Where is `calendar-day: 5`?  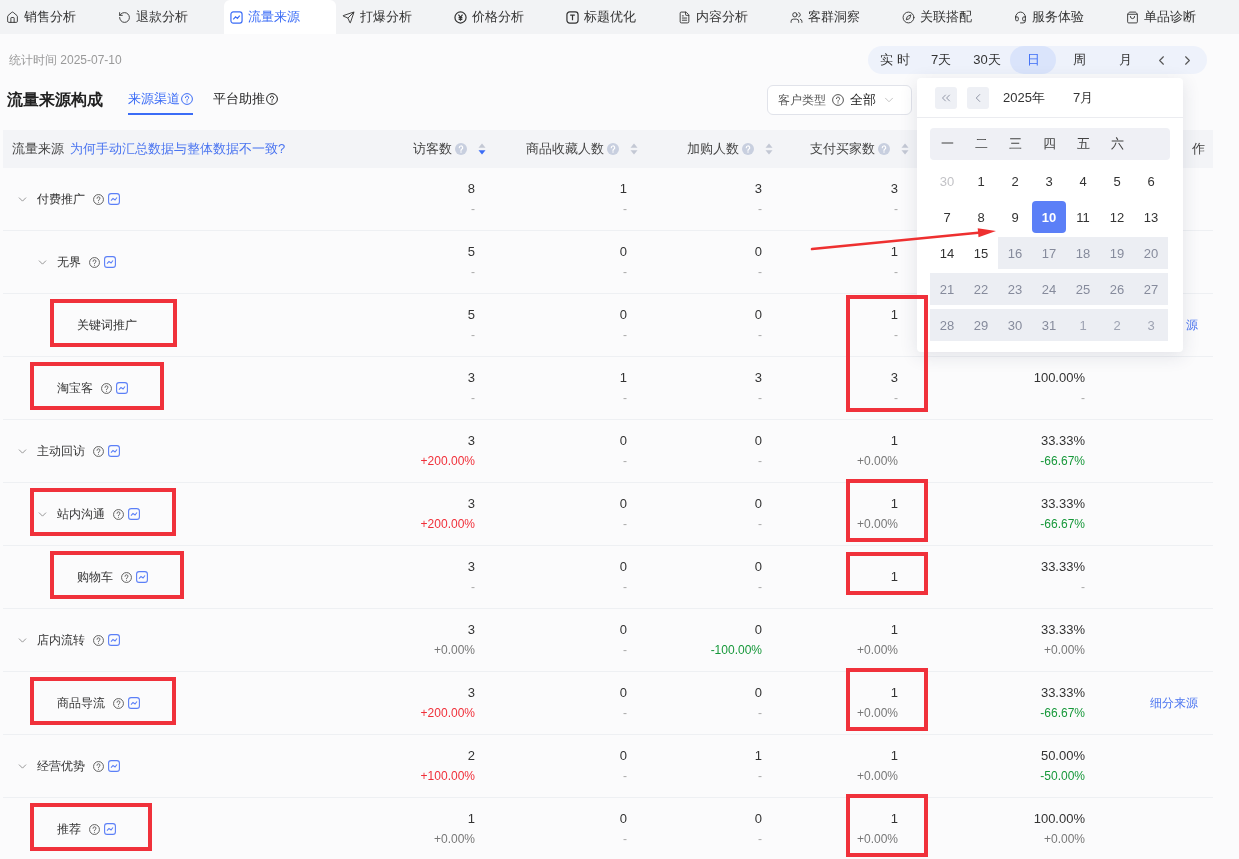
calendar-day: 5 is located at coordinates (1117, 181).